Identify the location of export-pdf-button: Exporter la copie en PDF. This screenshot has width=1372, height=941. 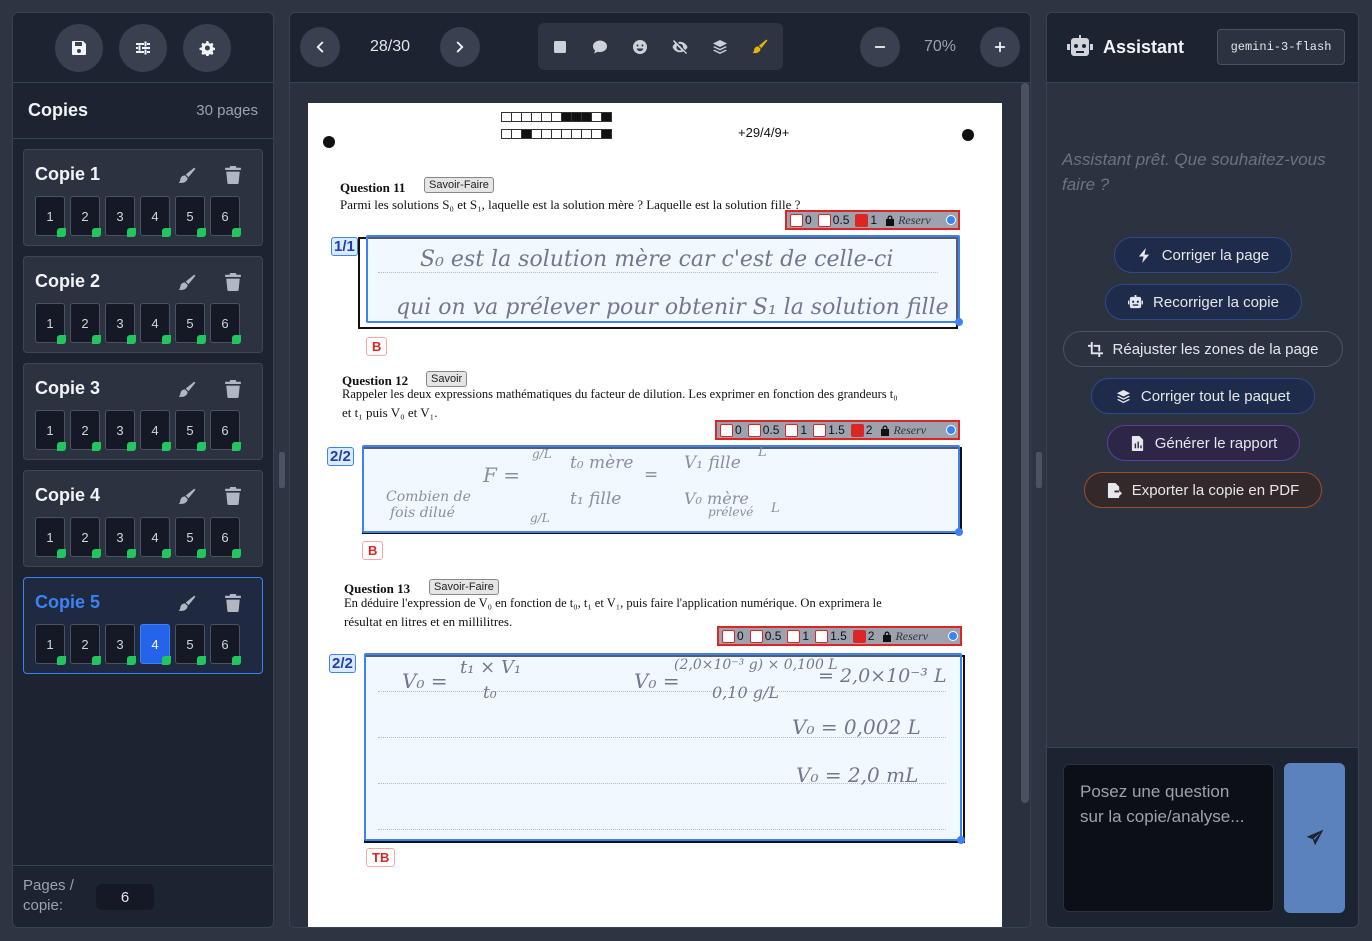
(1203, 490).